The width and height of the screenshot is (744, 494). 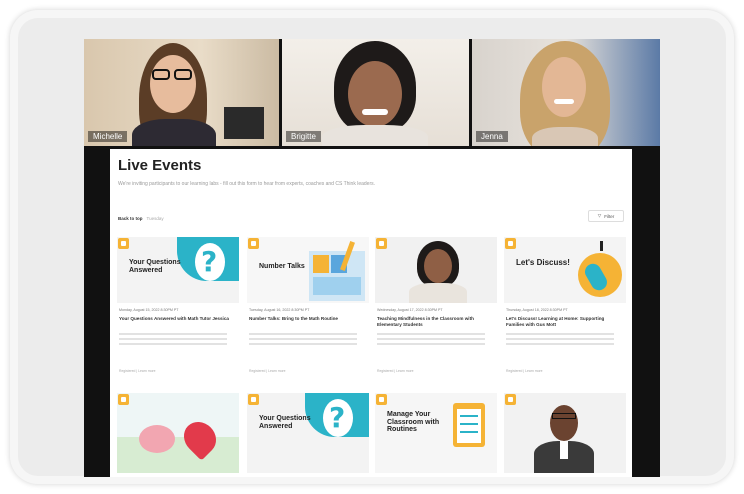 What do you see at coordinates (130, 218) in the screenshot?
I see `section-label-text: Back to top` at bounding box center [130, 218].